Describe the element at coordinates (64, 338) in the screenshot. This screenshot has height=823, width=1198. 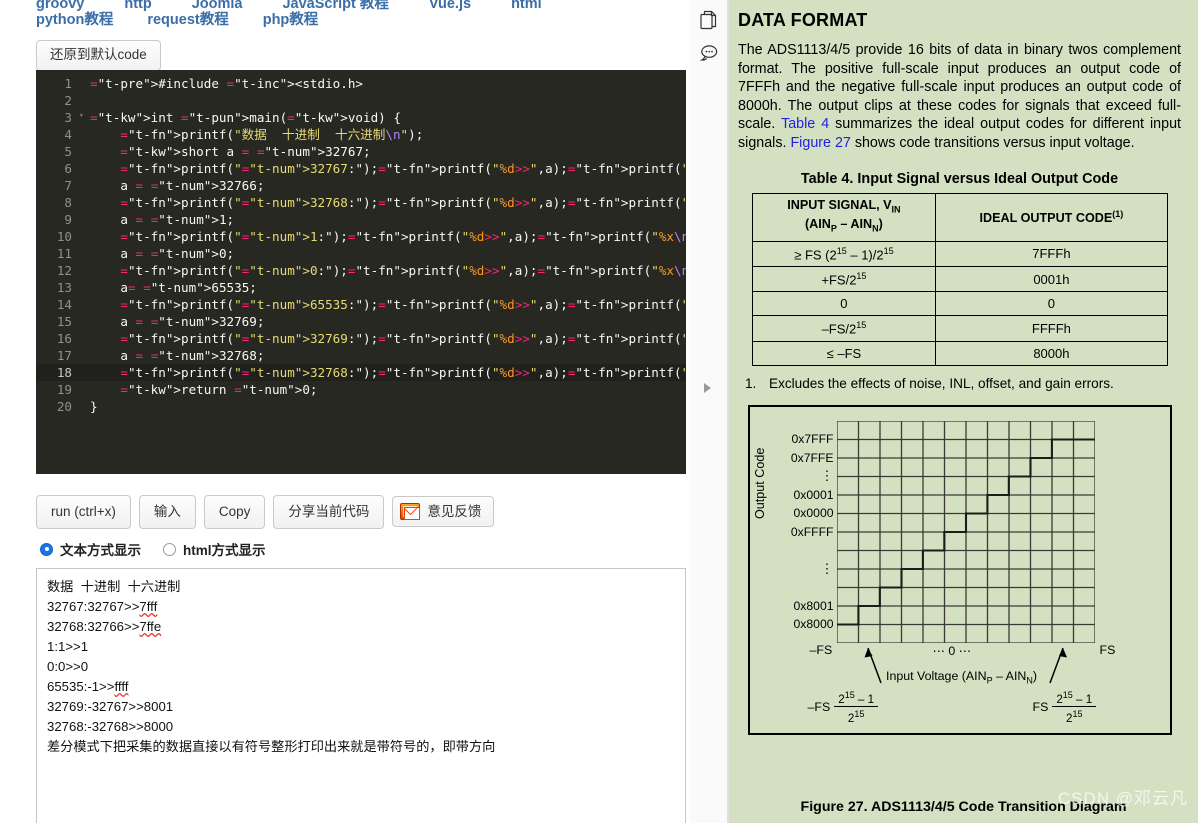
I see `line-number-16: 16` at that location.